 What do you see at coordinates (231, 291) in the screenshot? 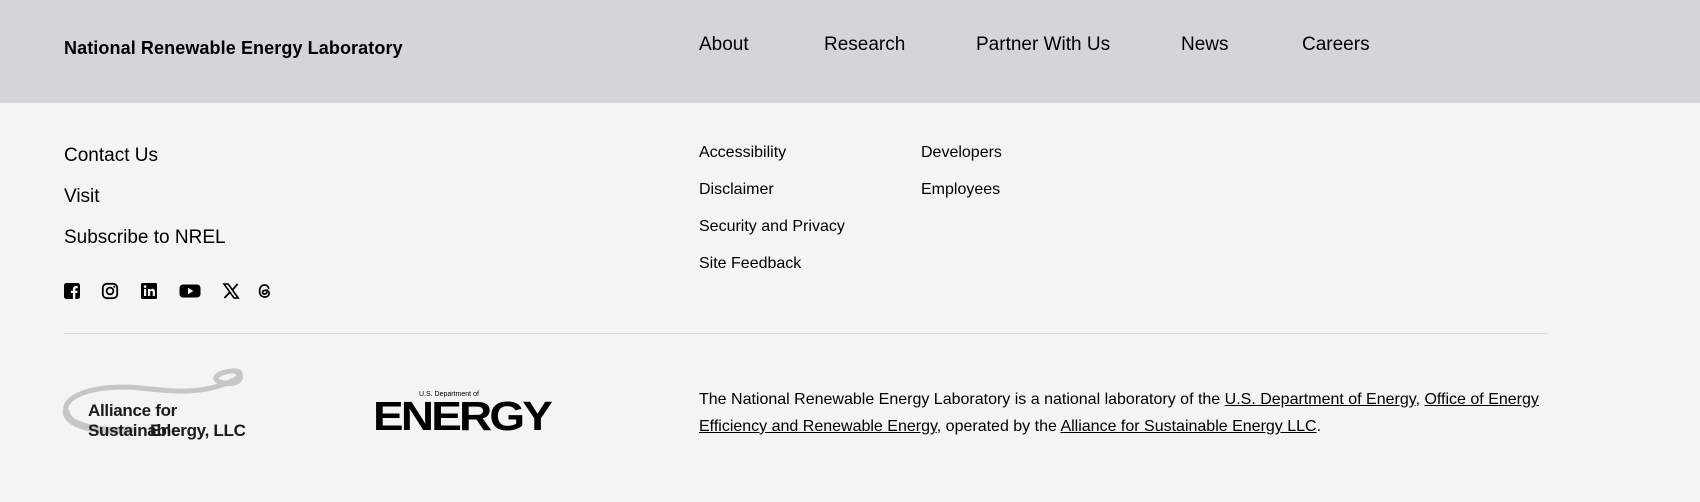
I see `x-icon` at bounding box center [231, 291].